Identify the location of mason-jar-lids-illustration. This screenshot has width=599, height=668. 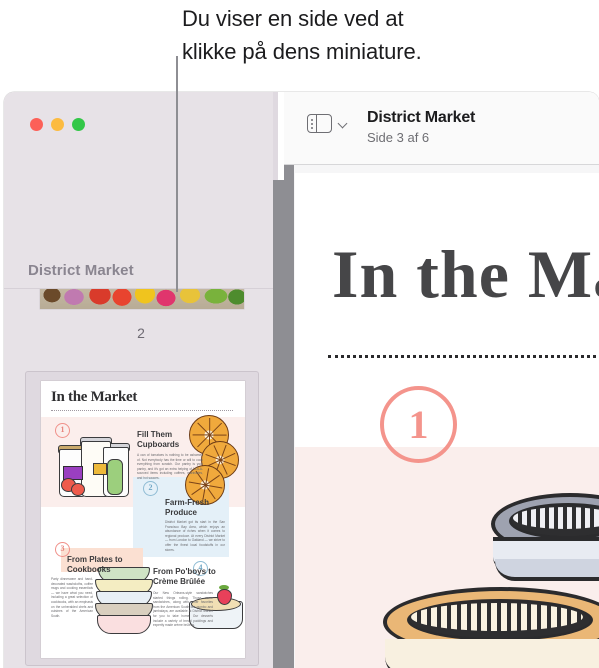
(491, 580).